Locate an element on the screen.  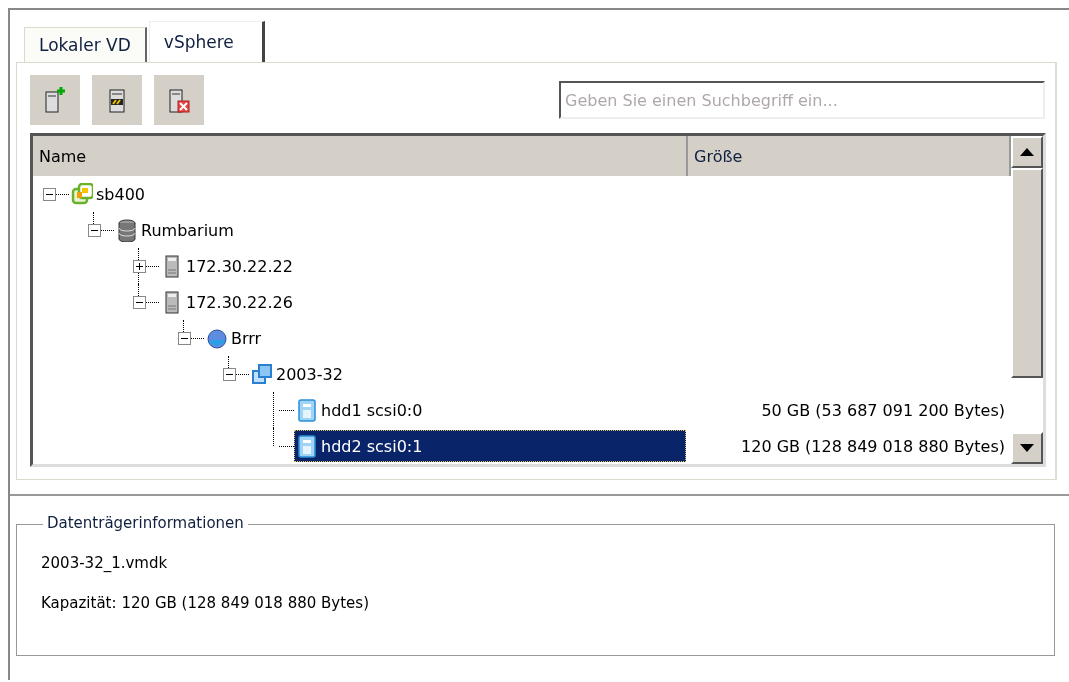
scroll-down-button is located at coordinates (1027, 448).